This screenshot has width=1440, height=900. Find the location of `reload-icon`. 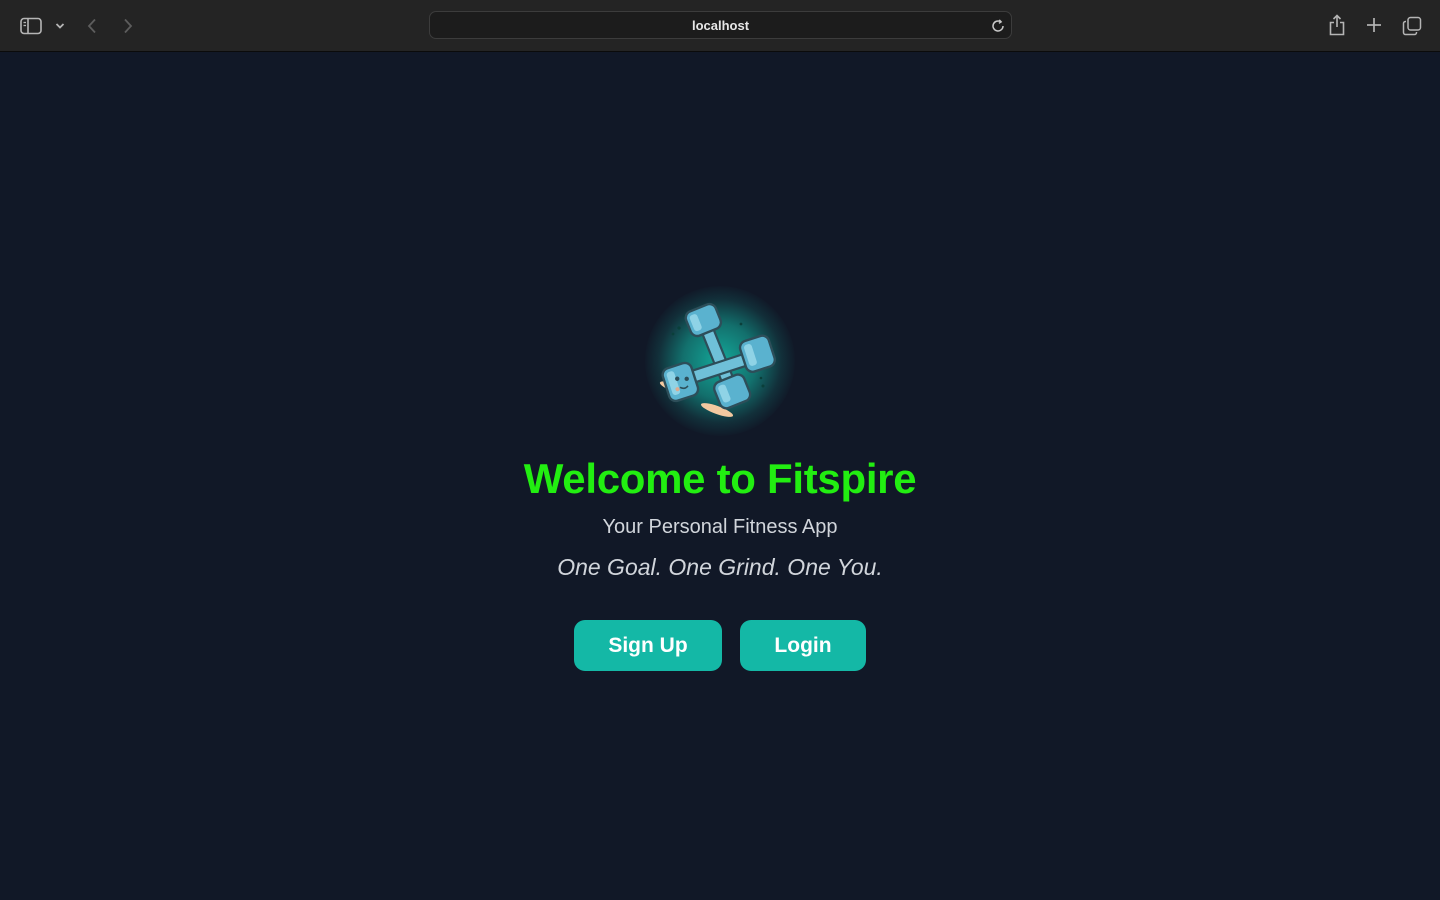

reload-icon is located at coordinates (998, 26).